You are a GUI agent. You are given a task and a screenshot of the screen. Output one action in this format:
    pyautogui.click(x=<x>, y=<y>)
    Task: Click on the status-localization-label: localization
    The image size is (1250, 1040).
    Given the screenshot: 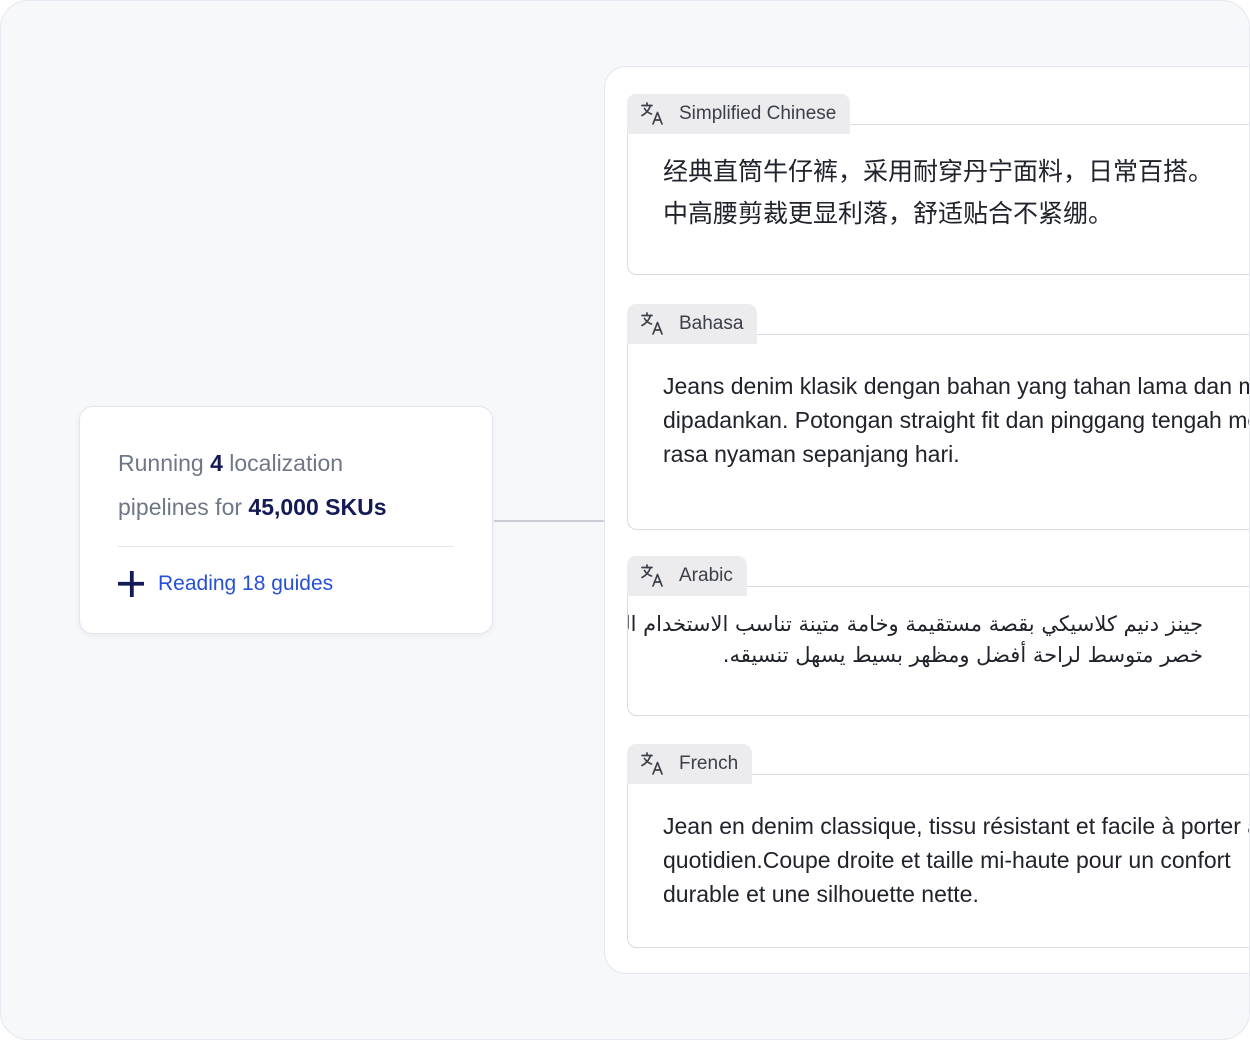 What is the action you would take?
    pyautogui.click(x=286, y=463)
    